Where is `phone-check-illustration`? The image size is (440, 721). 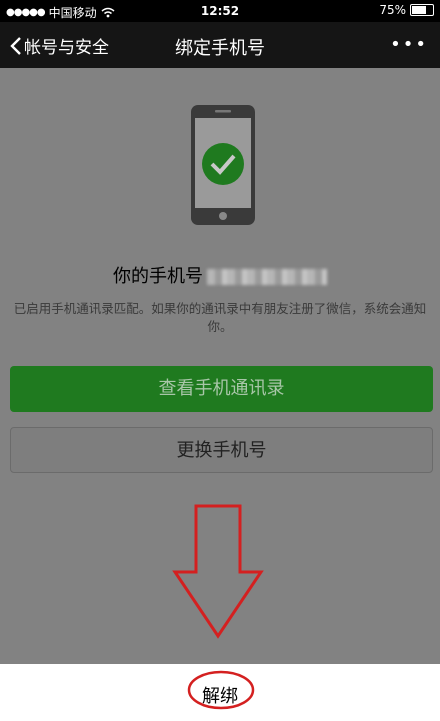
phone-check-illustration is located at coordinates (223, 167).